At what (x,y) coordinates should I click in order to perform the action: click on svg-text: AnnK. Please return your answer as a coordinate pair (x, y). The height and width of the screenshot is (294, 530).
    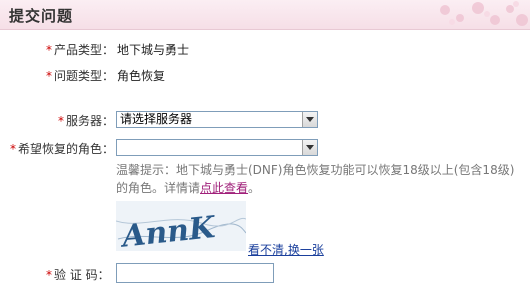
    Looking at the image, I should click on (168, 230).